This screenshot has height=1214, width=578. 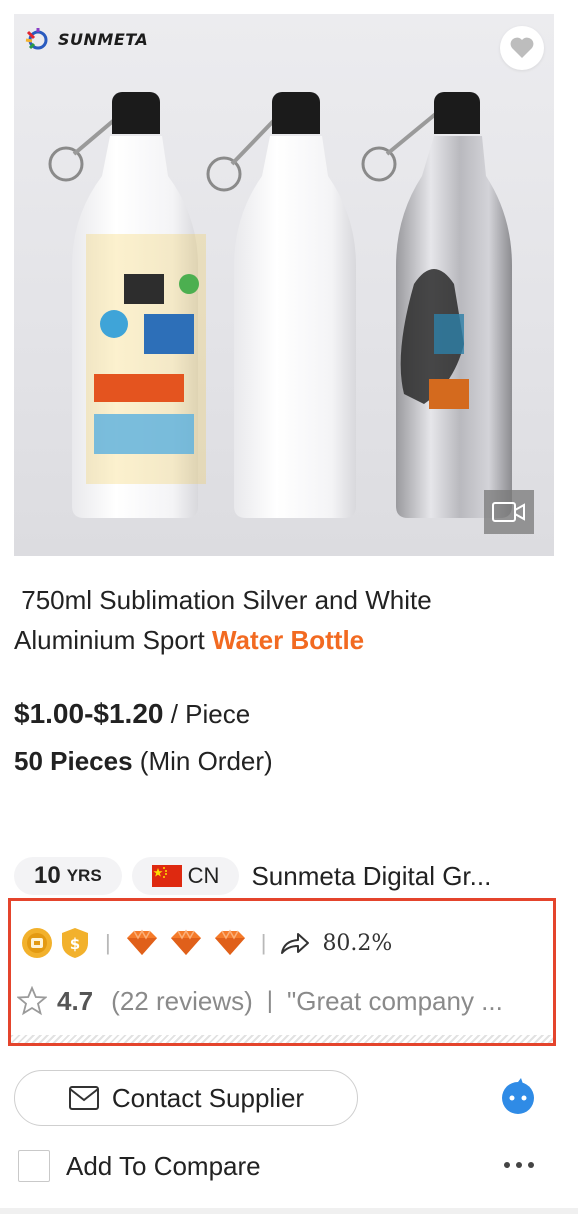 I want to click on compare-checkbox, so click(x=34, y=1166).